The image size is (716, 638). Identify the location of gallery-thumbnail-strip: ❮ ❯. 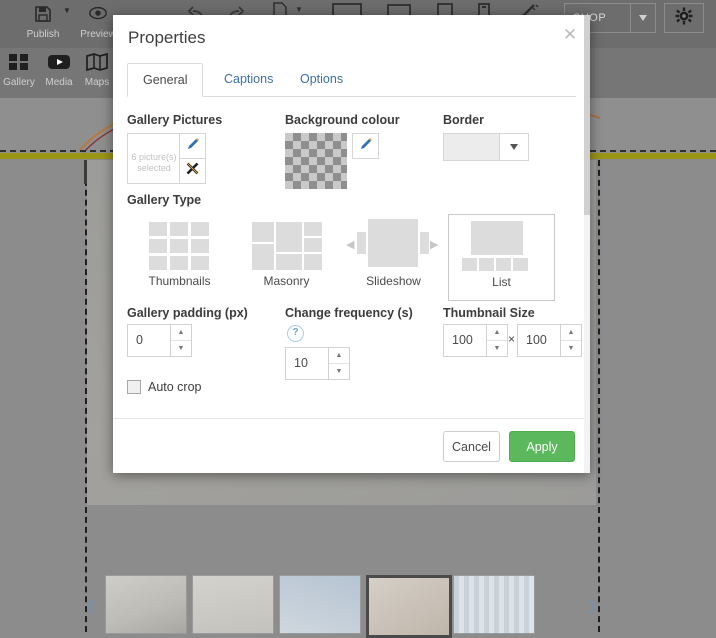
(341, 606).